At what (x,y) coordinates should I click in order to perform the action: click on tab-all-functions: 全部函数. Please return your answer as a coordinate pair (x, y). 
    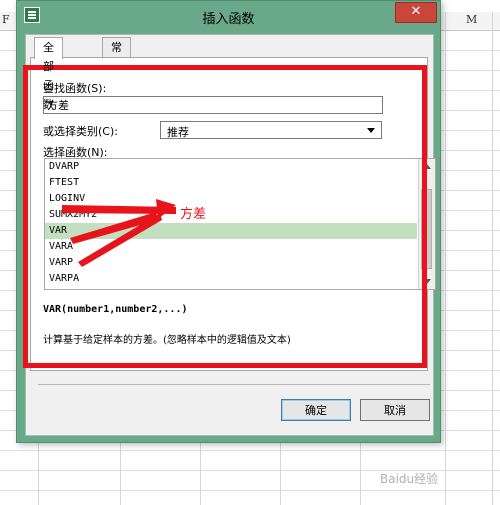
    Looking at the image, I should click on (48, 74).